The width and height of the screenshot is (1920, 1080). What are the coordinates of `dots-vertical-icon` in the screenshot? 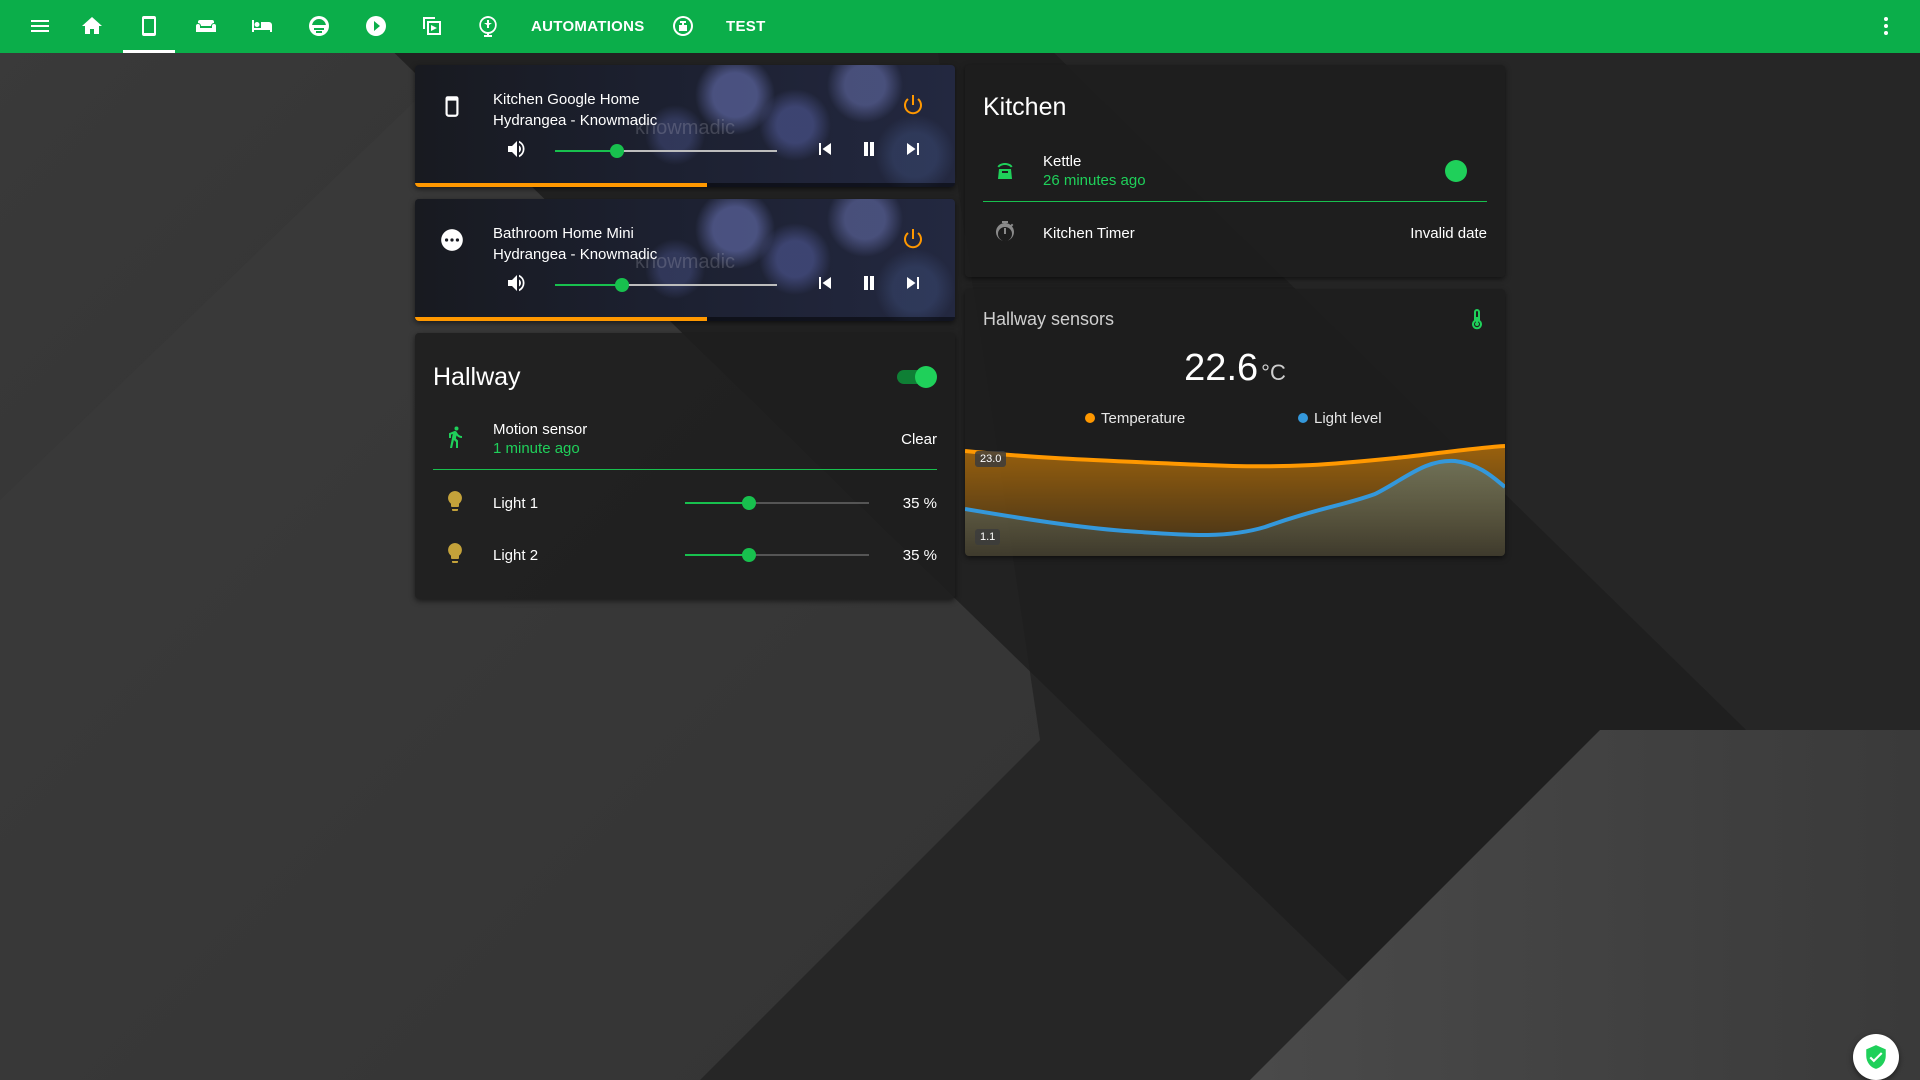 It's located at (1886, 26).